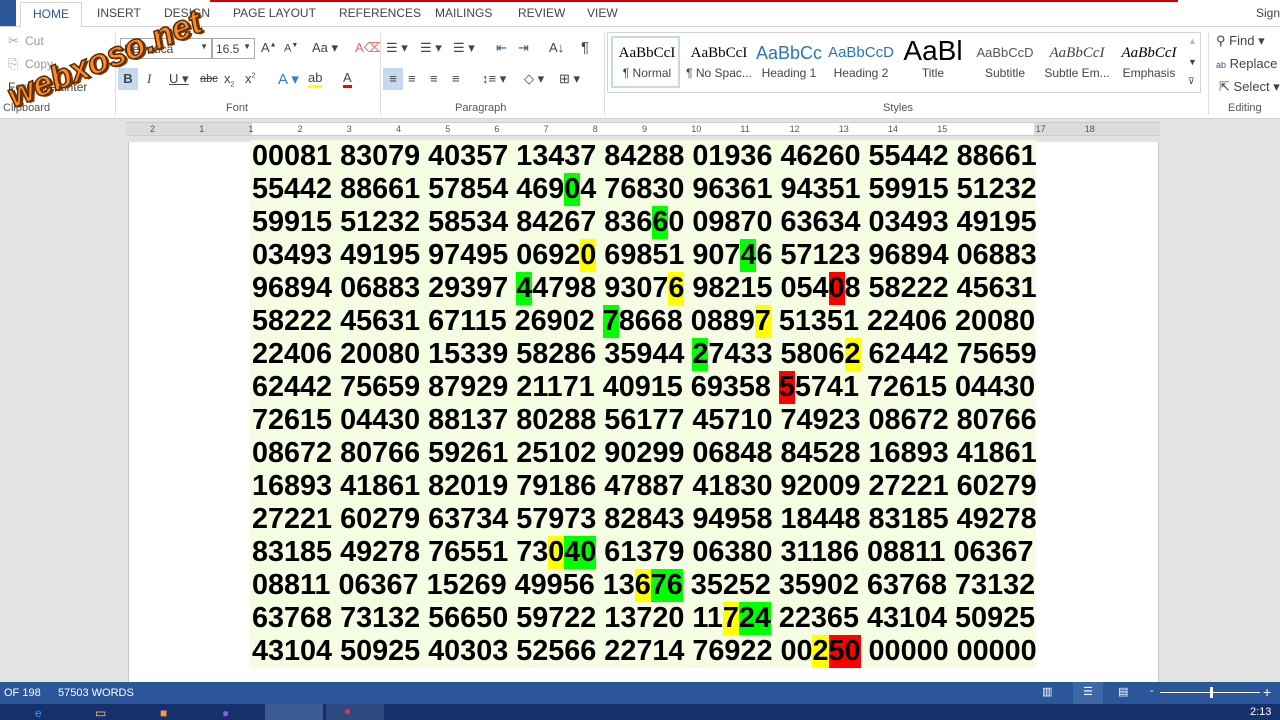 This screenshot has height=720, width=1280. Describe the element at coordinates (13, 63) in the screenshot. I see `copy-icon: ⎘` at that location.